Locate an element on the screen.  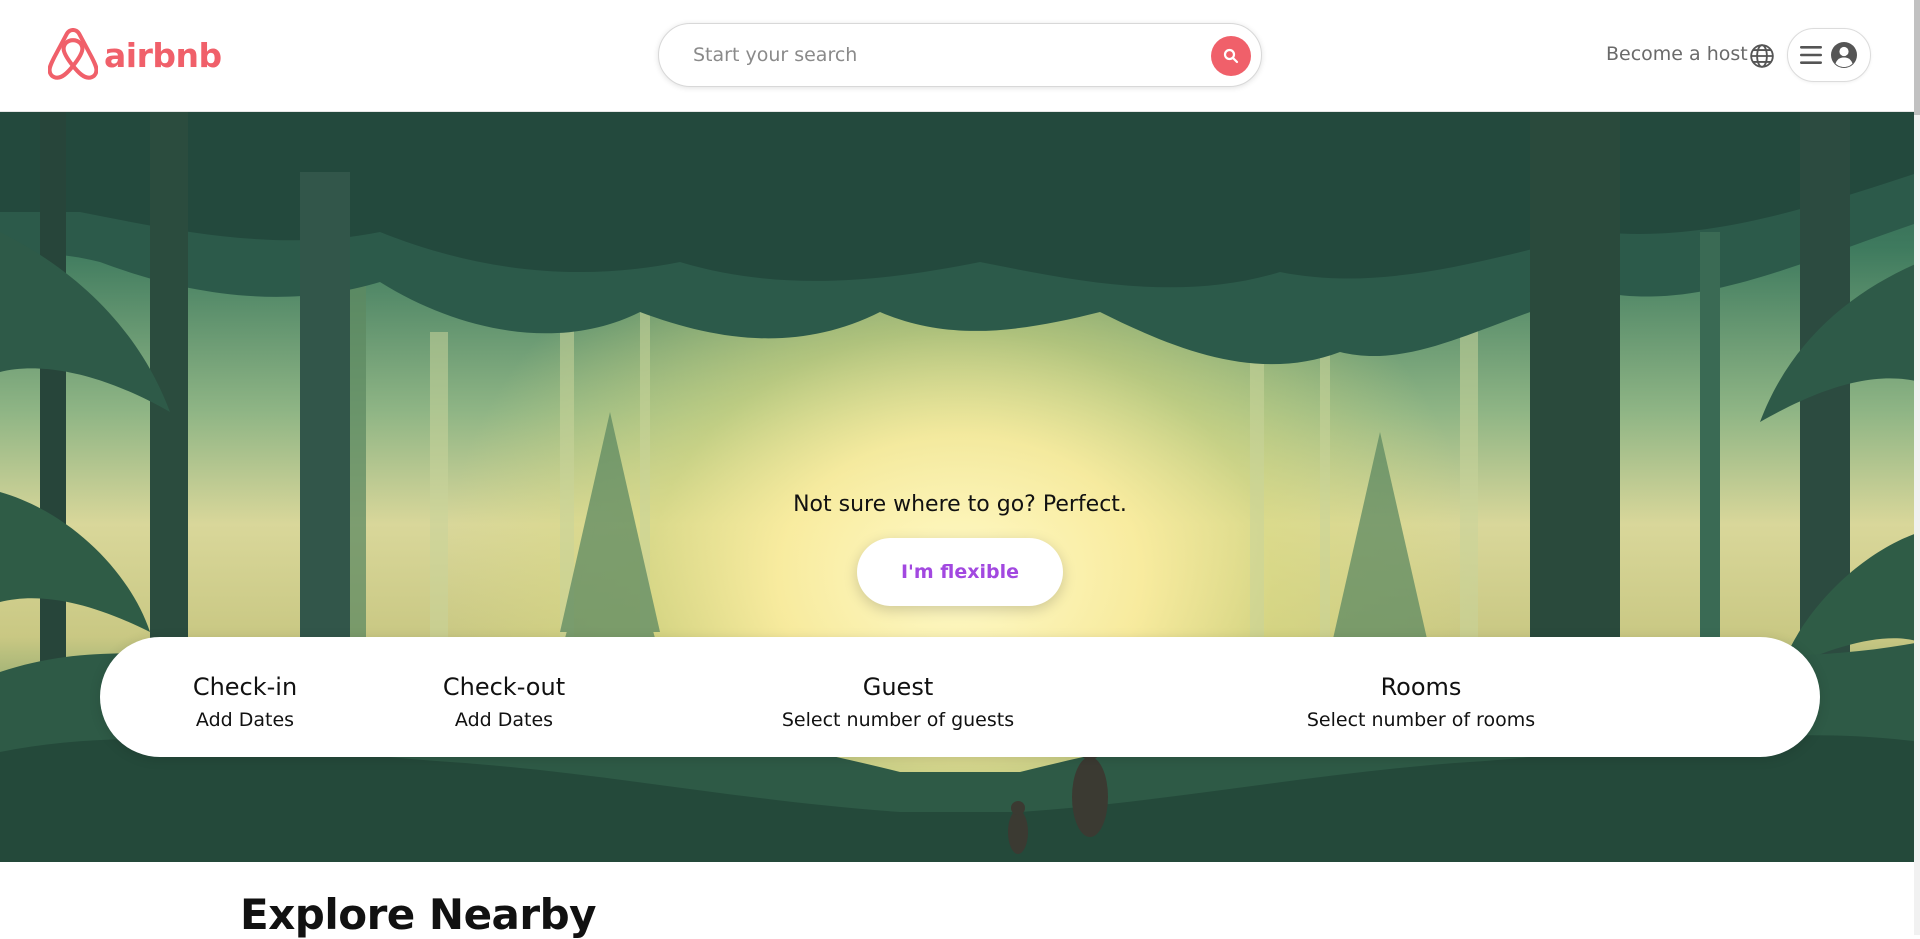
hamburger-menu-icon is located at coordinates (1811, 55).